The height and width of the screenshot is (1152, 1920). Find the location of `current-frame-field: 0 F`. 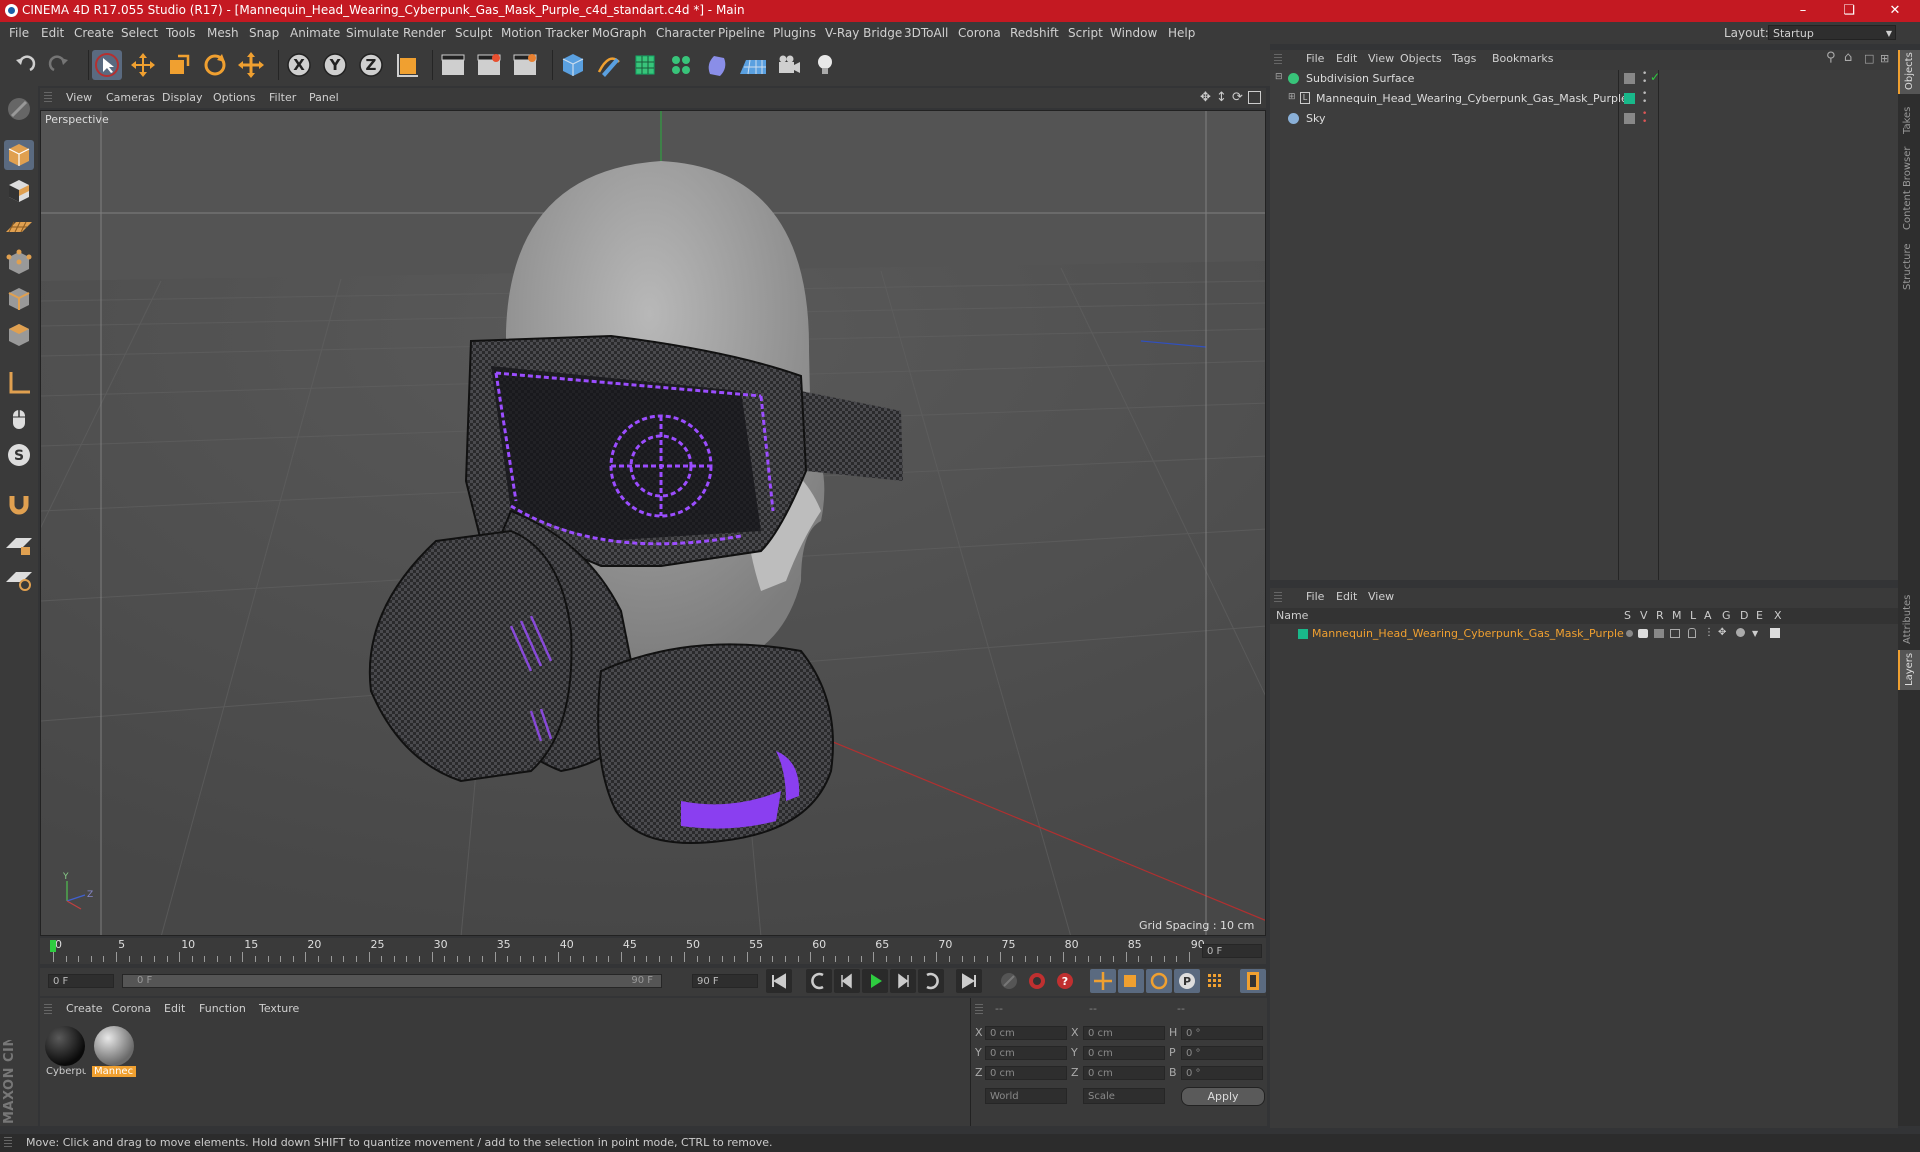

current-frame-field: 0 F is located at coordinates (1232, 951).